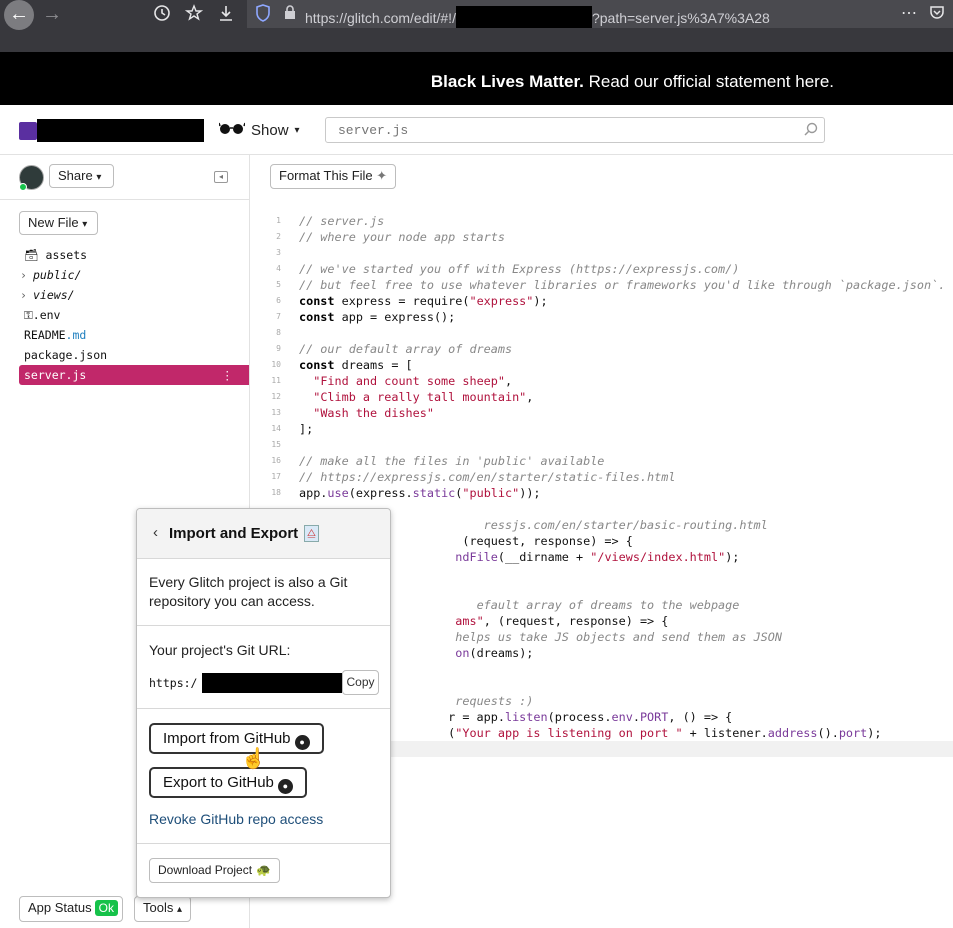 This screenshot has height=928, width=953. Describe the element at coordinates (53, 222) in the screenshot. I see `new-file-label: New File` at that location.